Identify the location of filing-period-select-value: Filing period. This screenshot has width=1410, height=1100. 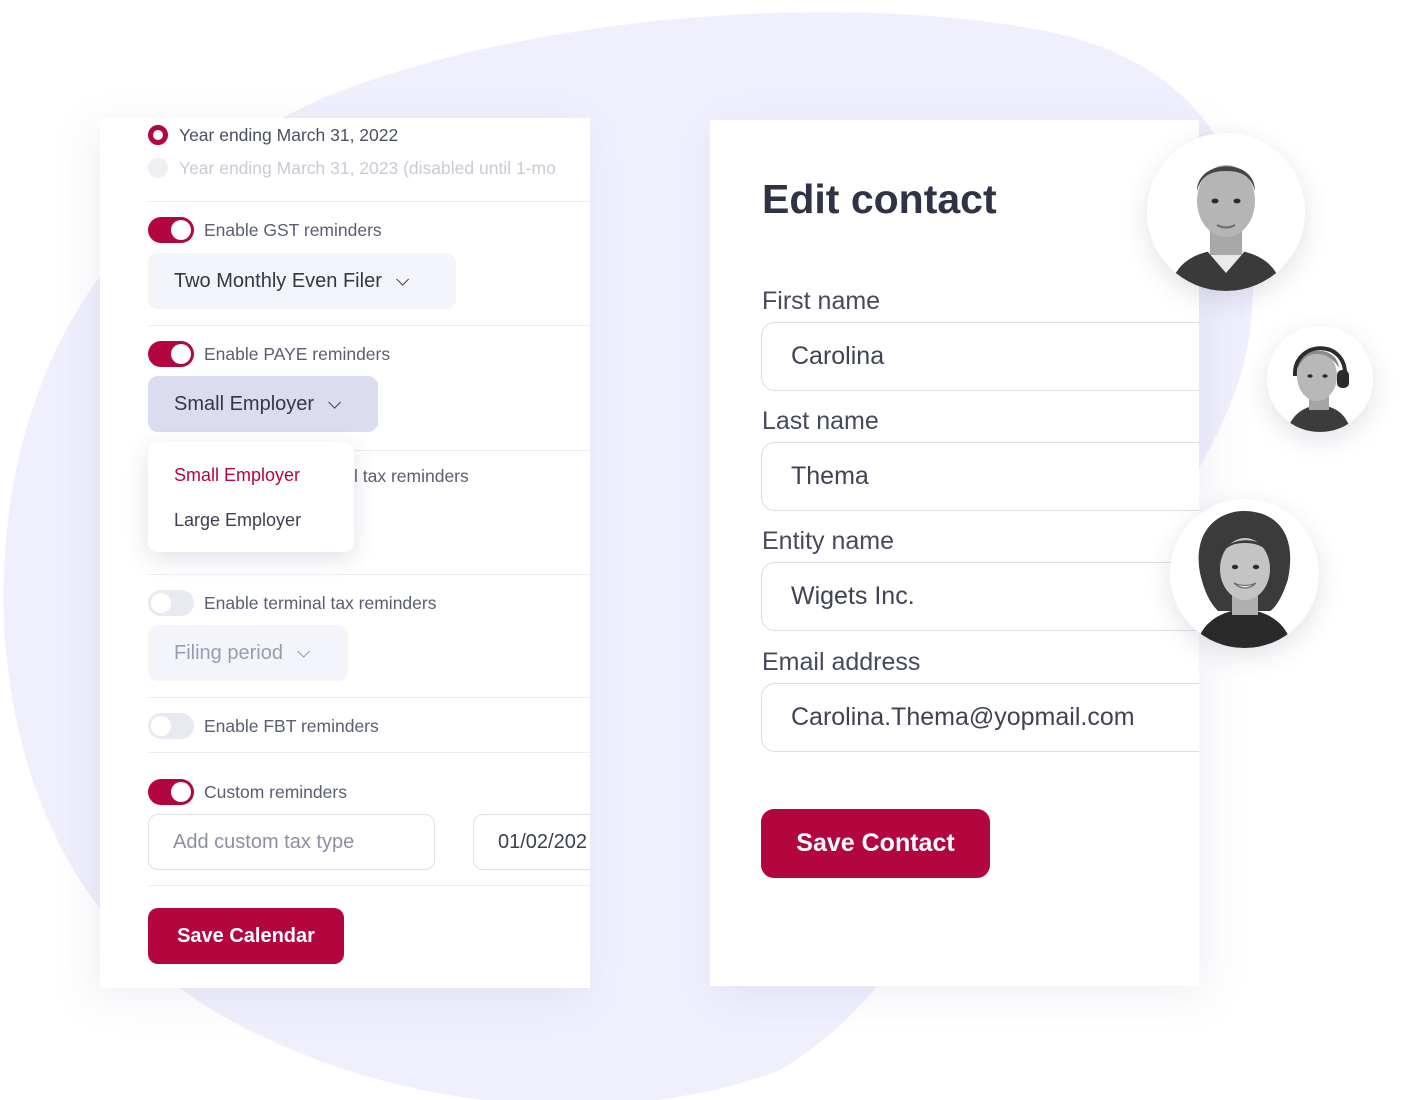
(228, 652).